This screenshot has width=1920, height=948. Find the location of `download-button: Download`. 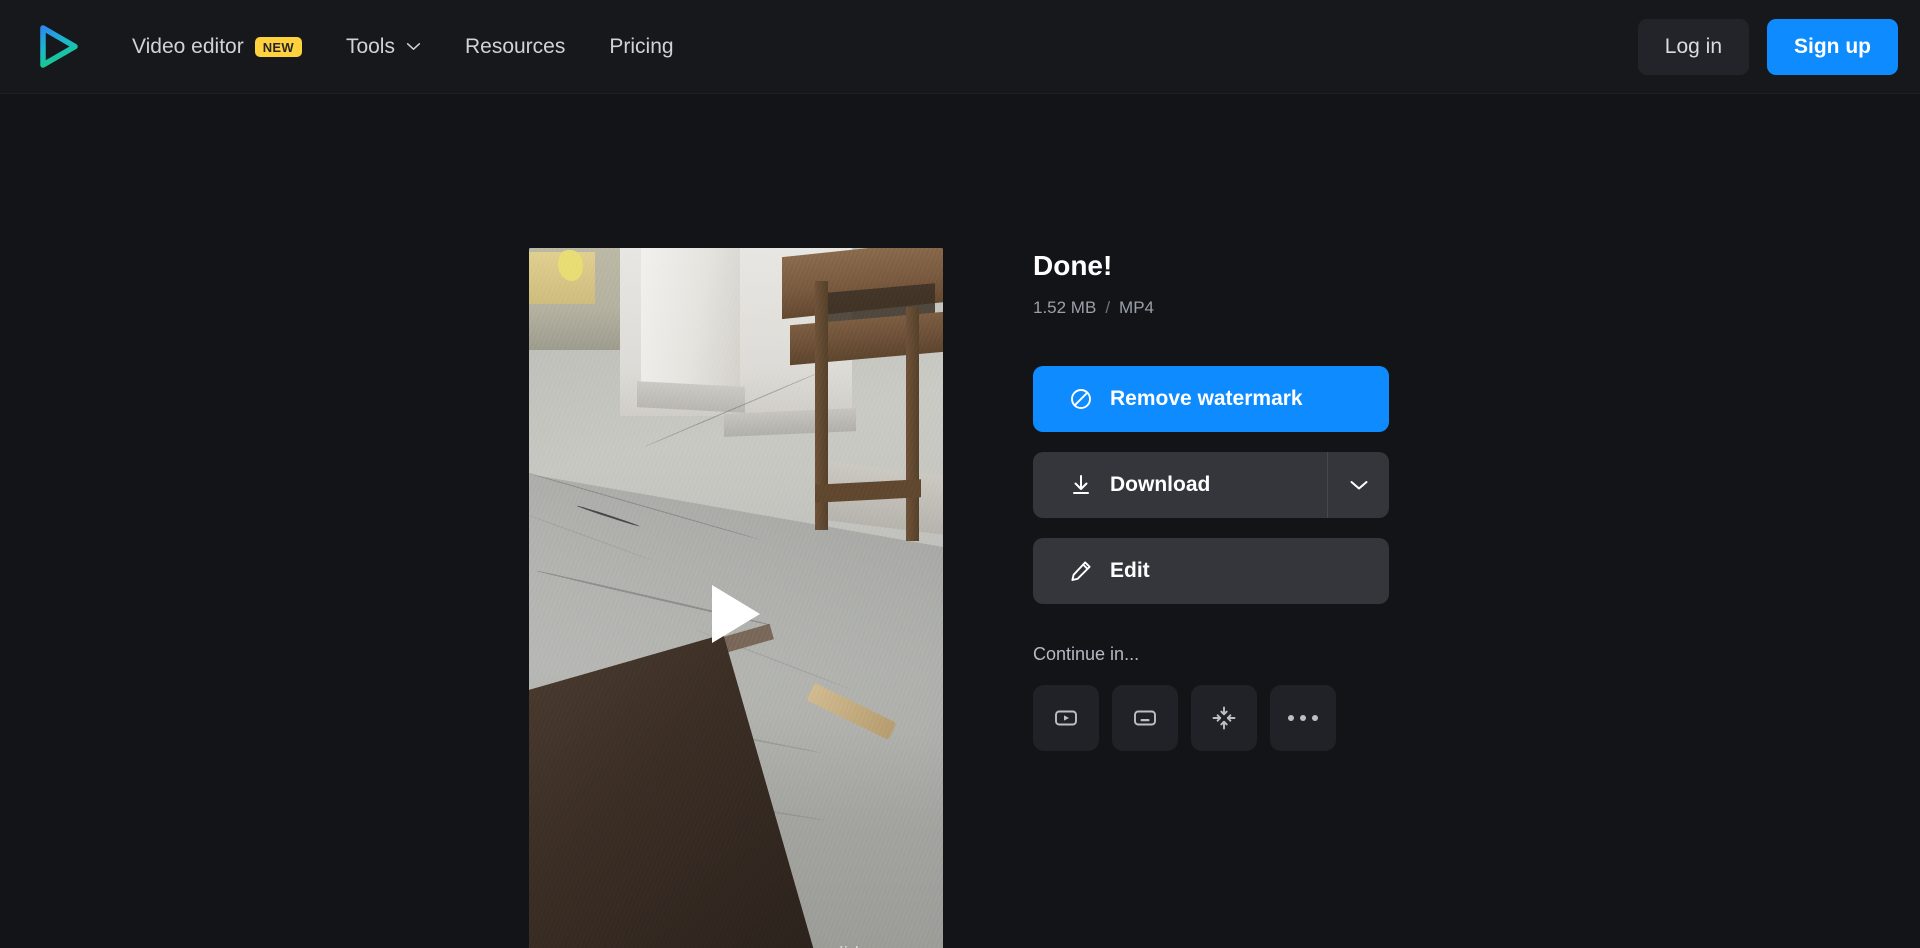

download-button: Download is located at coordinates (1180, 485).